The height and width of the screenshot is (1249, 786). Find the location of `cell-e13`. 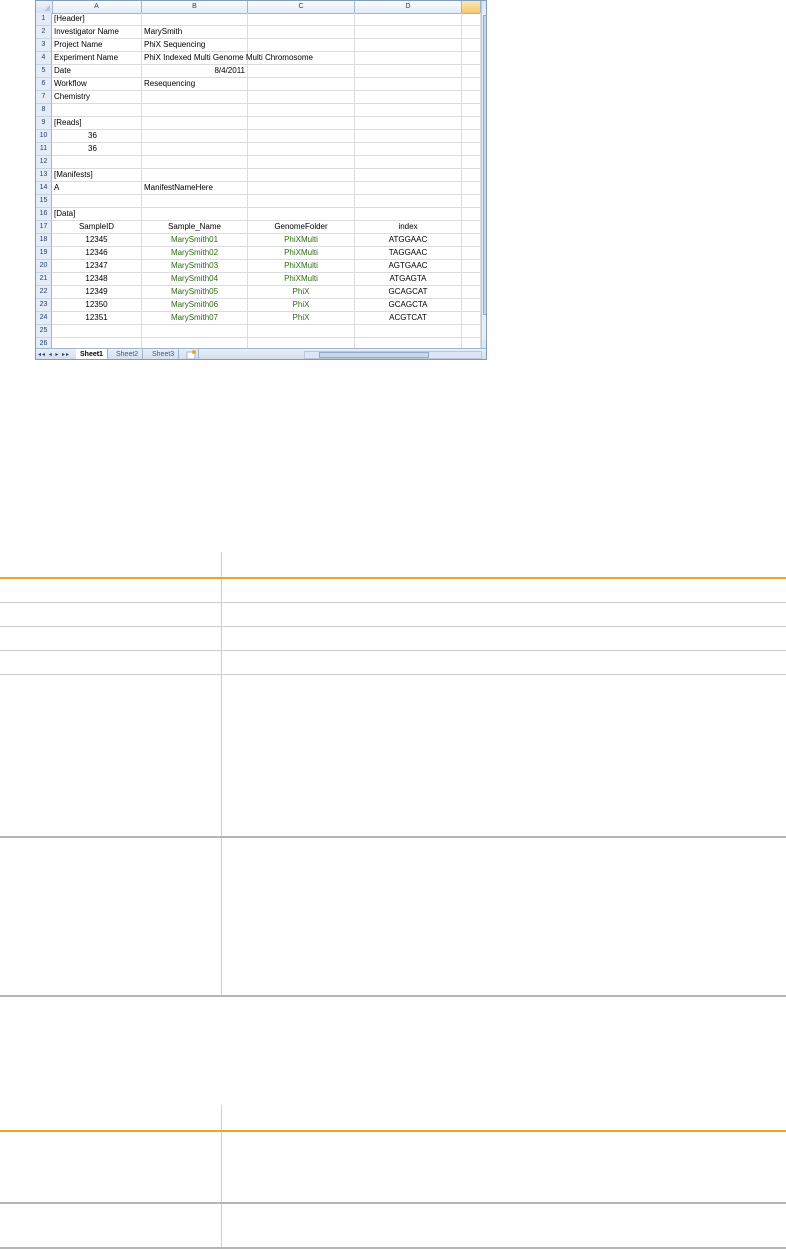

cell-e13 is located at coordinates (471, 175).